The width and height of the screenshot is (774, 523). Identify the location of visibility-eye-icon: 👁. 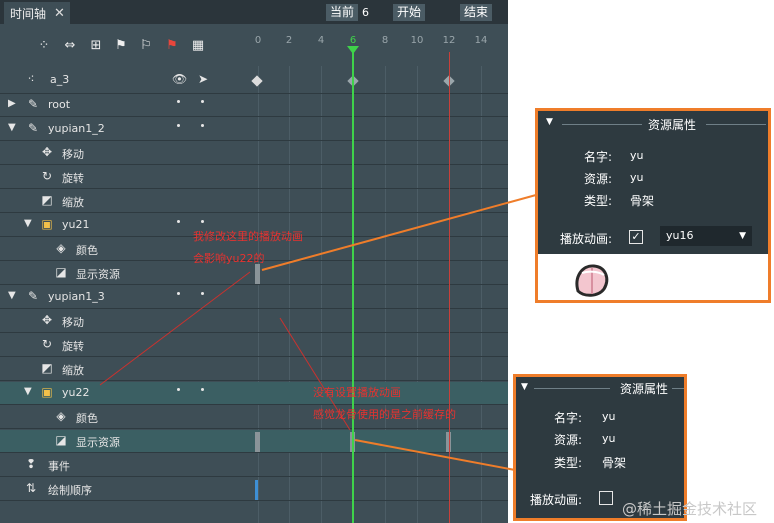
(179, 79).